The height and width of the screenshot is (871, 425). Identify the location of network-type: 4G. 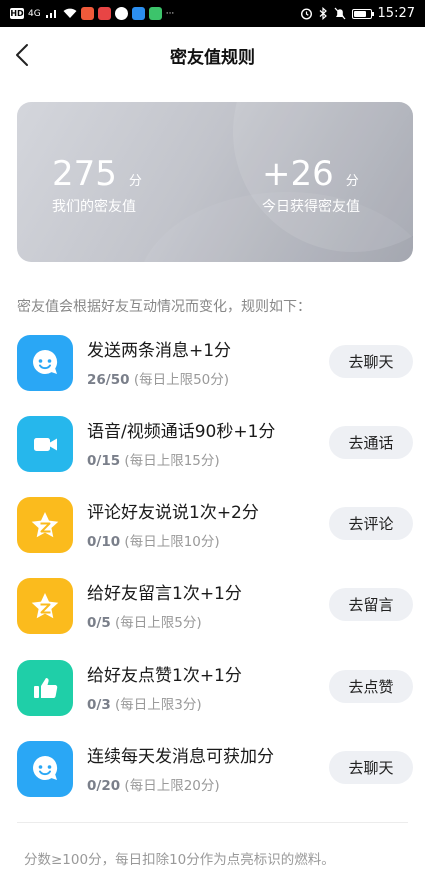
(34, 13).